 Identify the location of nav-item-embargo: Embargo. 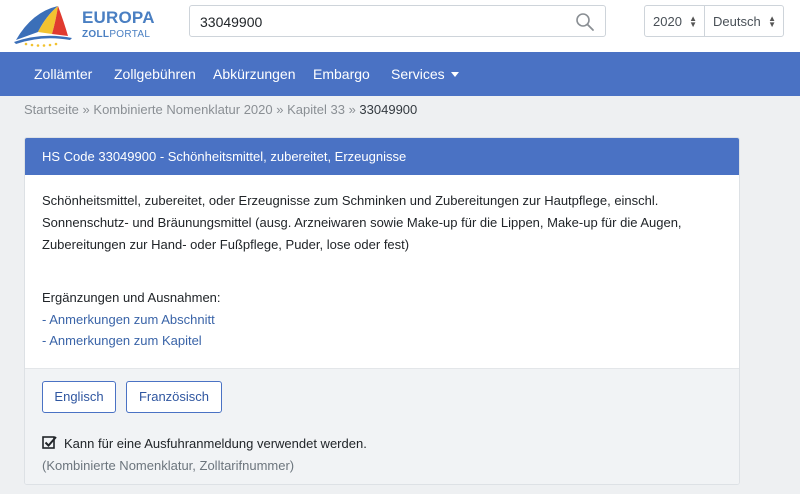
(341, 74).